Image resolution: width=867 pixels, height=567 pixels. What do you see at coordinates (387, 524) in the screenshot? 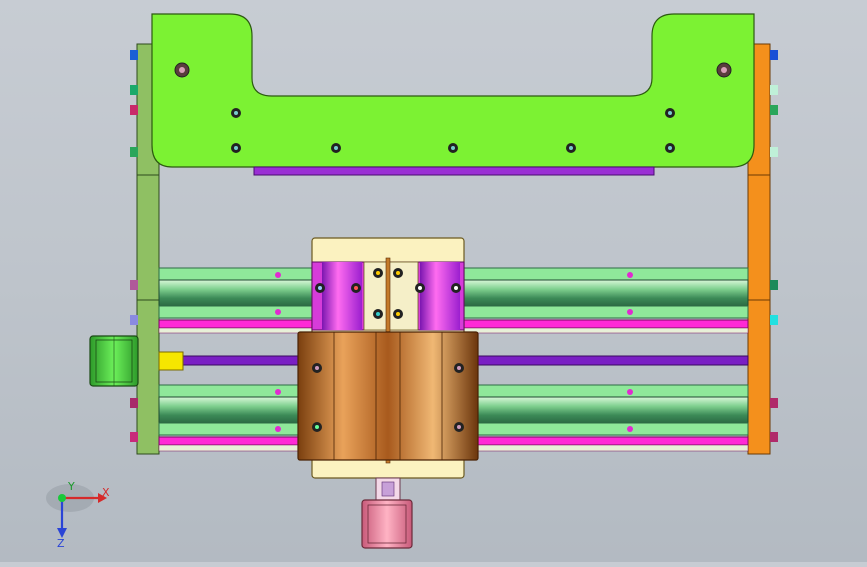
I see `bottom-stepper-motor` at bounding box center [387, 524].